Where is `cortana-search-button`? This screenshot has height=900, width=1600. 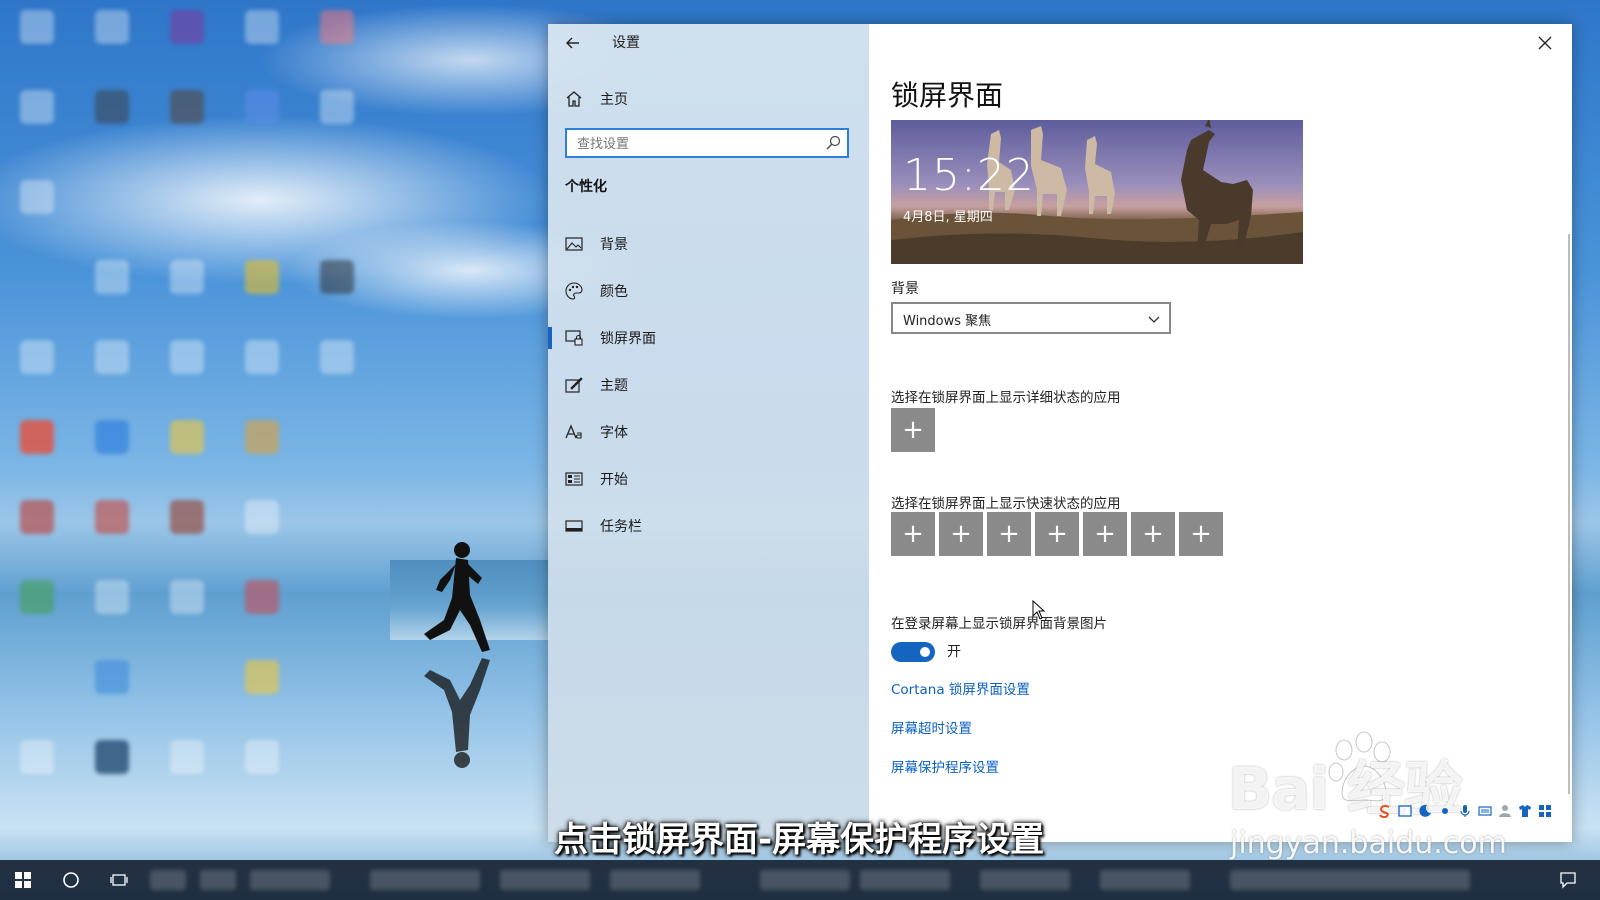 cortana-search-button is located at coordinates (71, 880).